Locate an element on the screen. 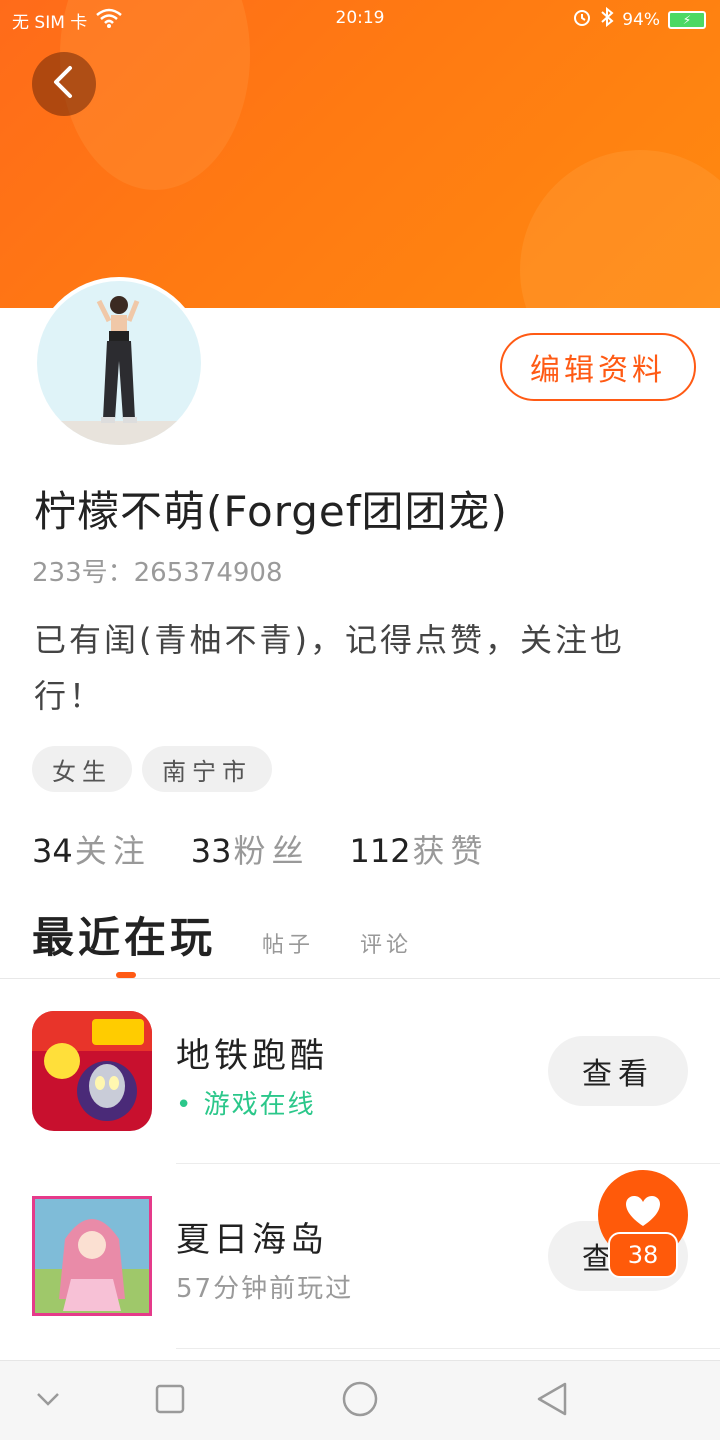  heart-icon is located at coordinates (643, 1213).